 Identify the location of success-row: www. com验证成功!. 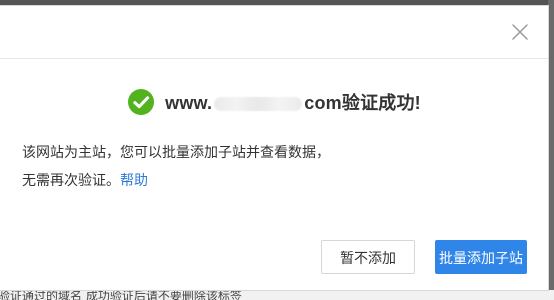
(274, 104).